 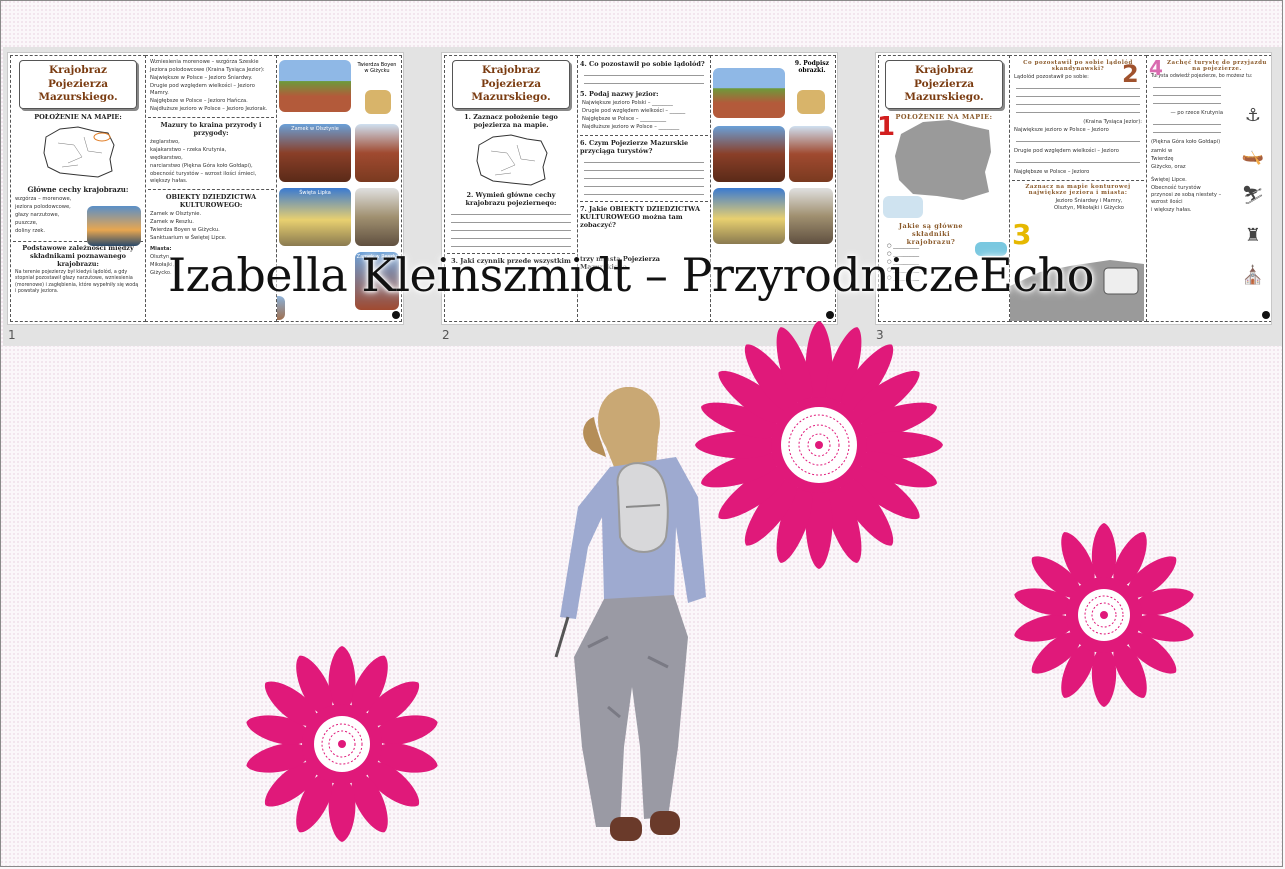 I want to click on lake-sailboat-photo, so click(x=114, y=226).